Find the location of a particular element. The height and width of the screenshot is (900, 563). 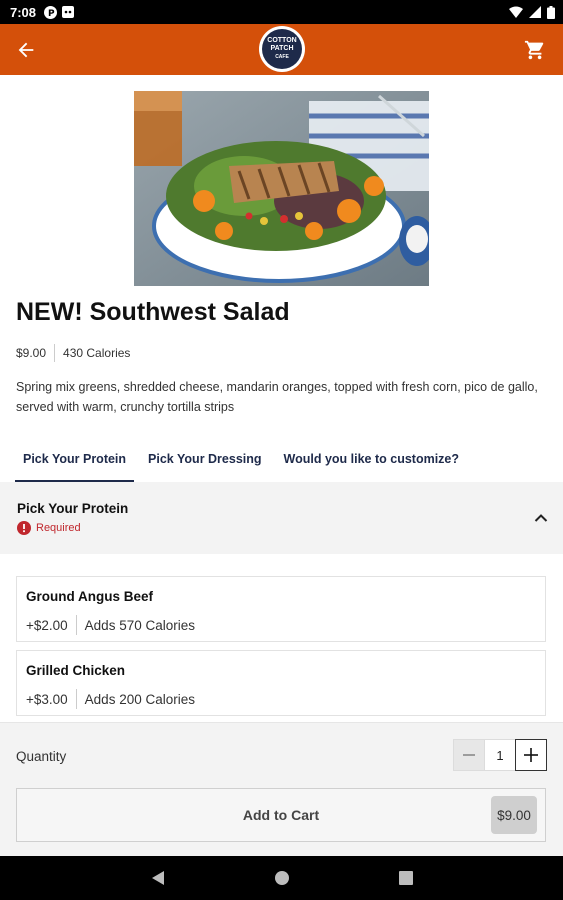

logo-emblem: COTTON PATCH CAFE is located at coordinates (282, 49).